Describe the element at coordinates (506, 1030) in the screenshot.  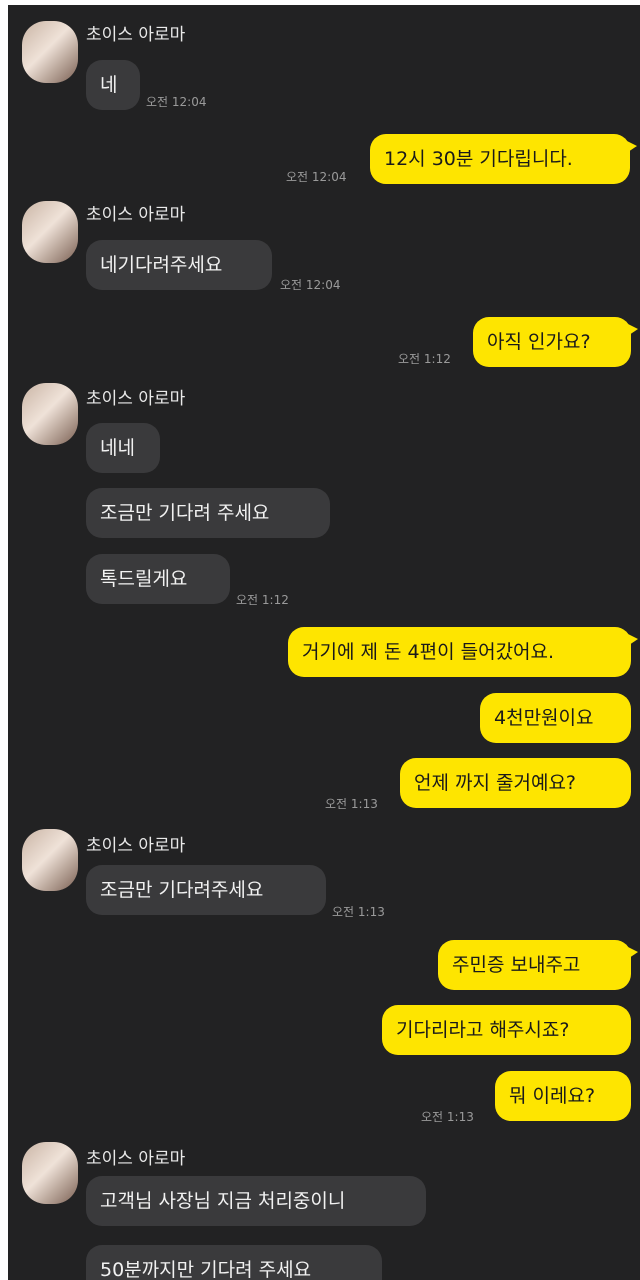
I see `outgoing-message: 기다리라고 해주시죠?` at that location.